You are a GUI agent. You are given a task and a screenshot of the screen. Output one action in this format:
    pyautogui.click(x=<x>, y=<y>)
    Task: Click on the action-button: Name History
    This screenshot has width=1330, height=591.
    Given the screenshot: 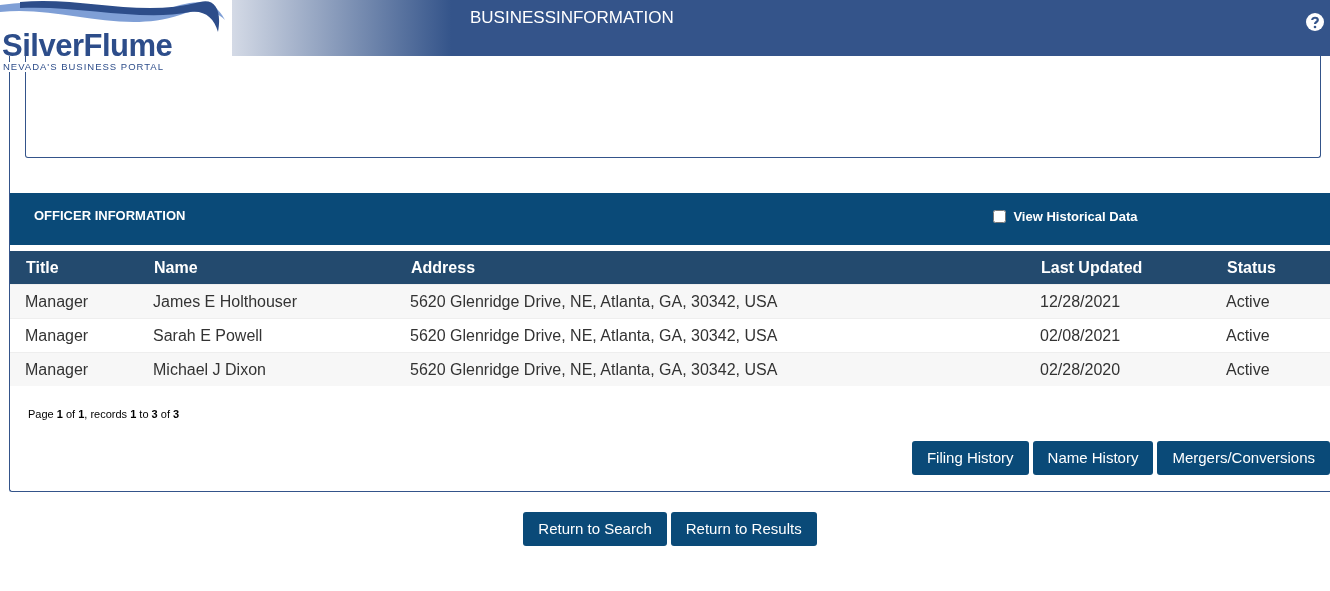 What is the action you would take?
    pyautogui.click(x=1093, y=458)
    